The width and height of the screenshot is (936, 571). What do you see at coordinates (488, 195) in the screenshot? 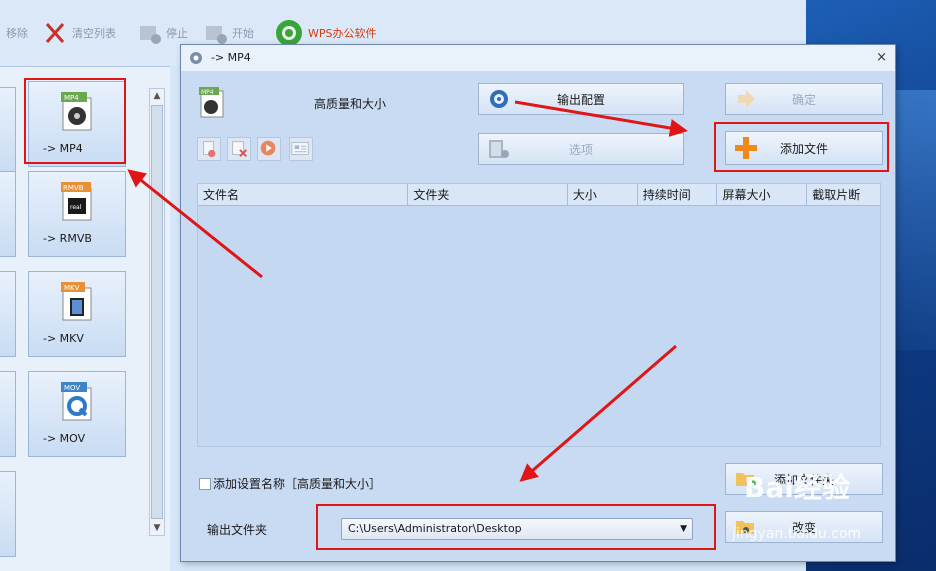
I see `column-header-folder: 文件夹` at bounding box center [488, 195].